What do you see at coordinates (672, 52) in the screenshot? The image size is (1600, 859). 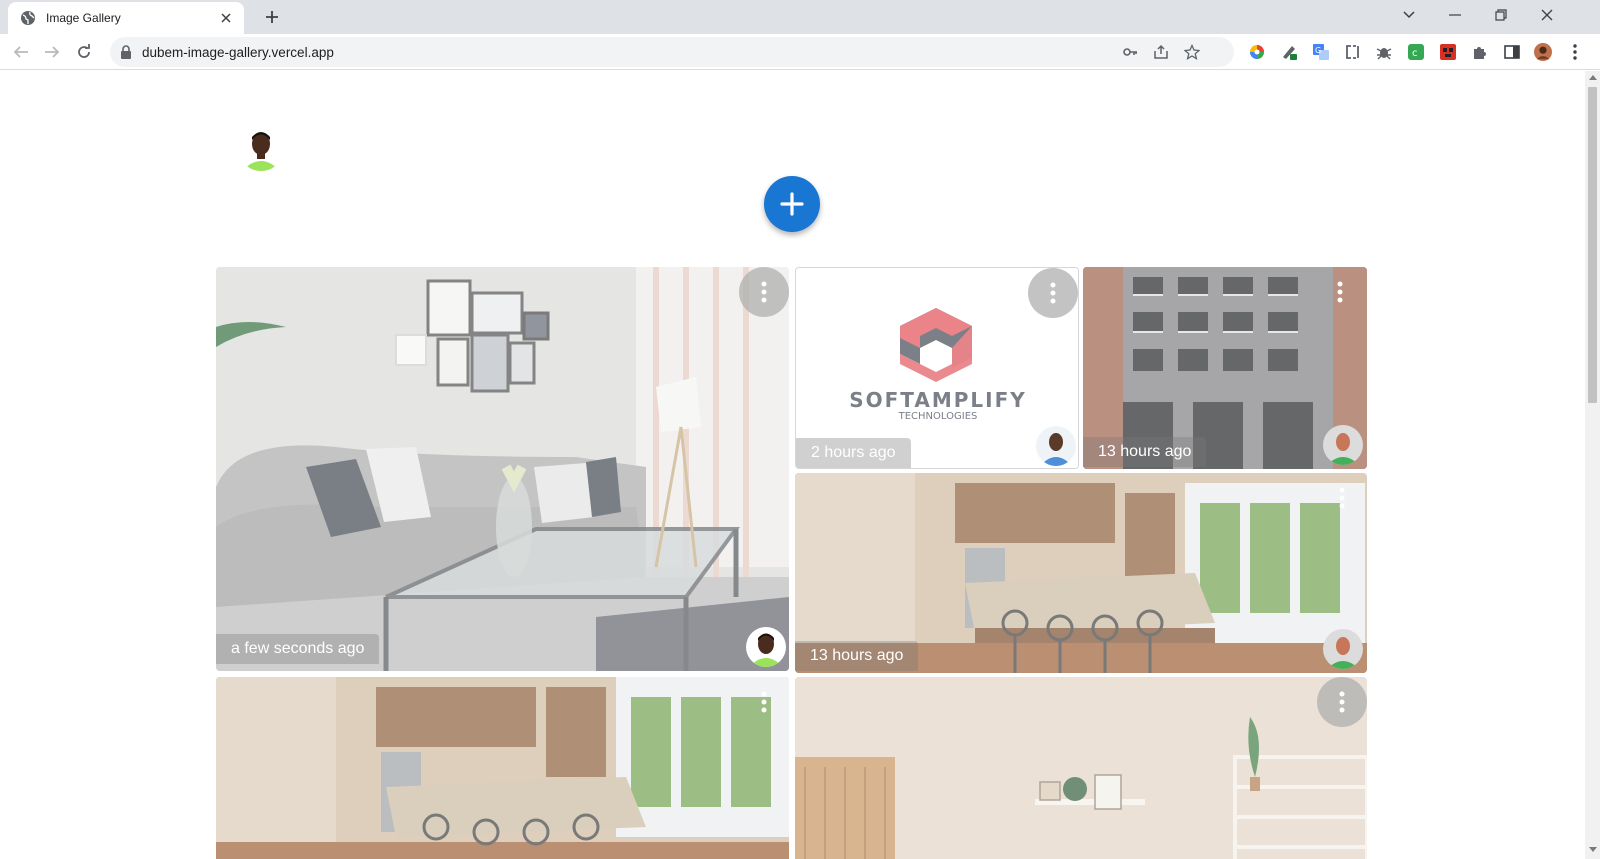 I see `address-bar: dubem-image-gallery.vercel.app` at bounding box center [672, 52].